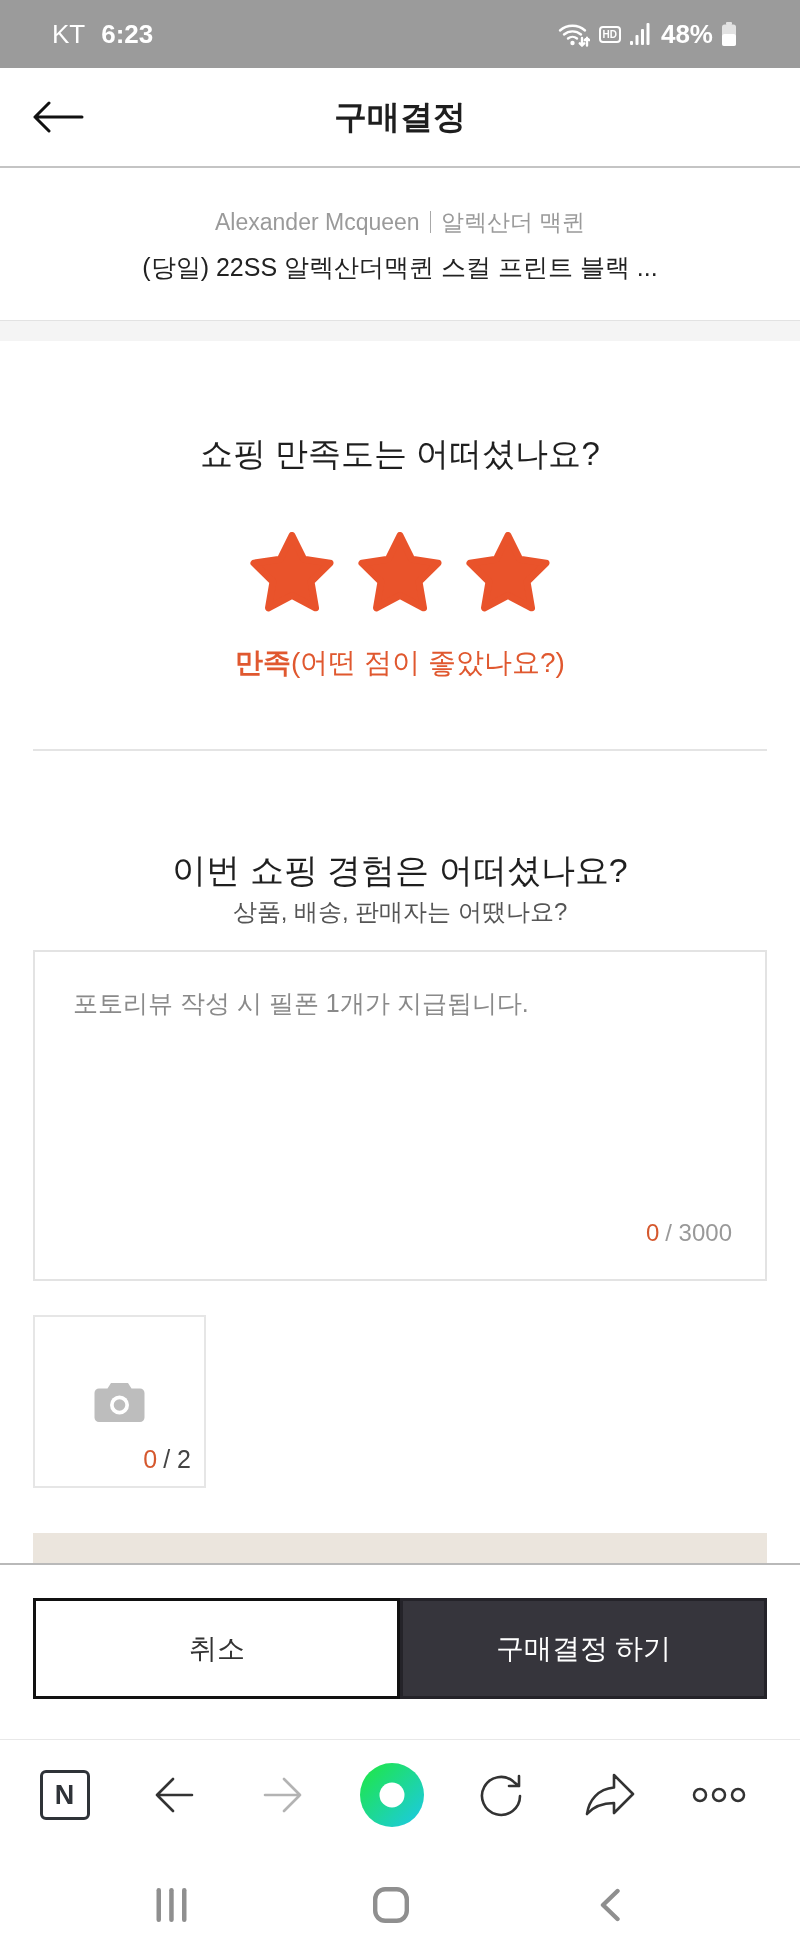  I want to click on more-icon, so click(718, 1795).